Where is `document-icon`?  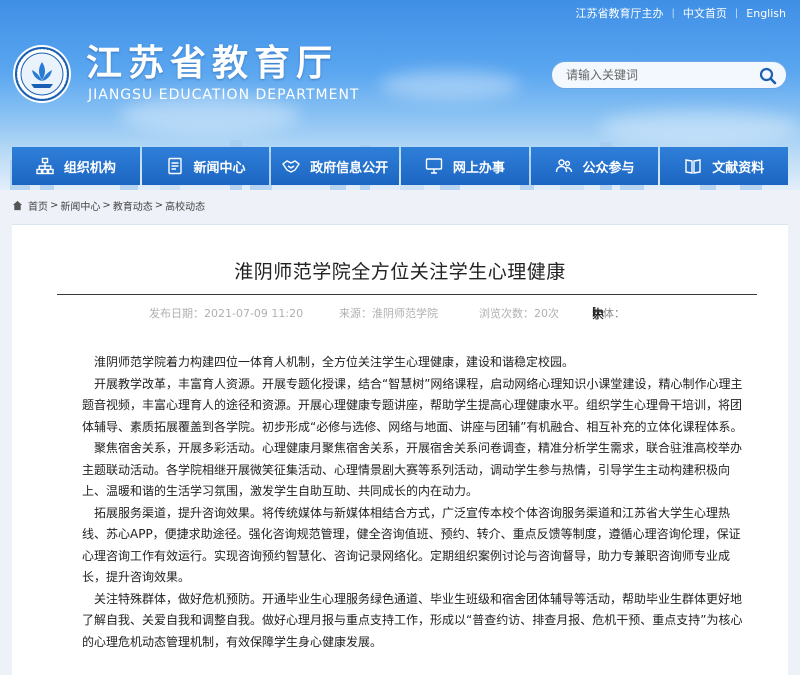
document-icon is located at coordinates (174, 166).